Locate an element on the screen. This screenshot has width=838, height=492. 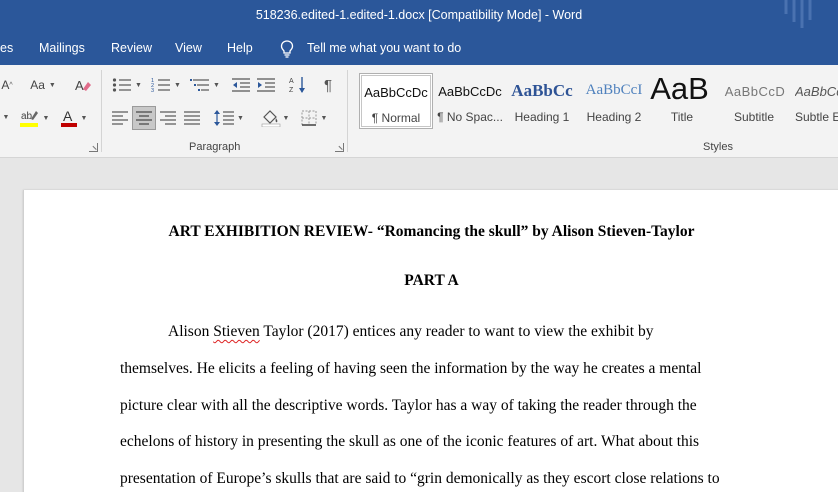
tab-references: es is located at coordinates (6, 48).